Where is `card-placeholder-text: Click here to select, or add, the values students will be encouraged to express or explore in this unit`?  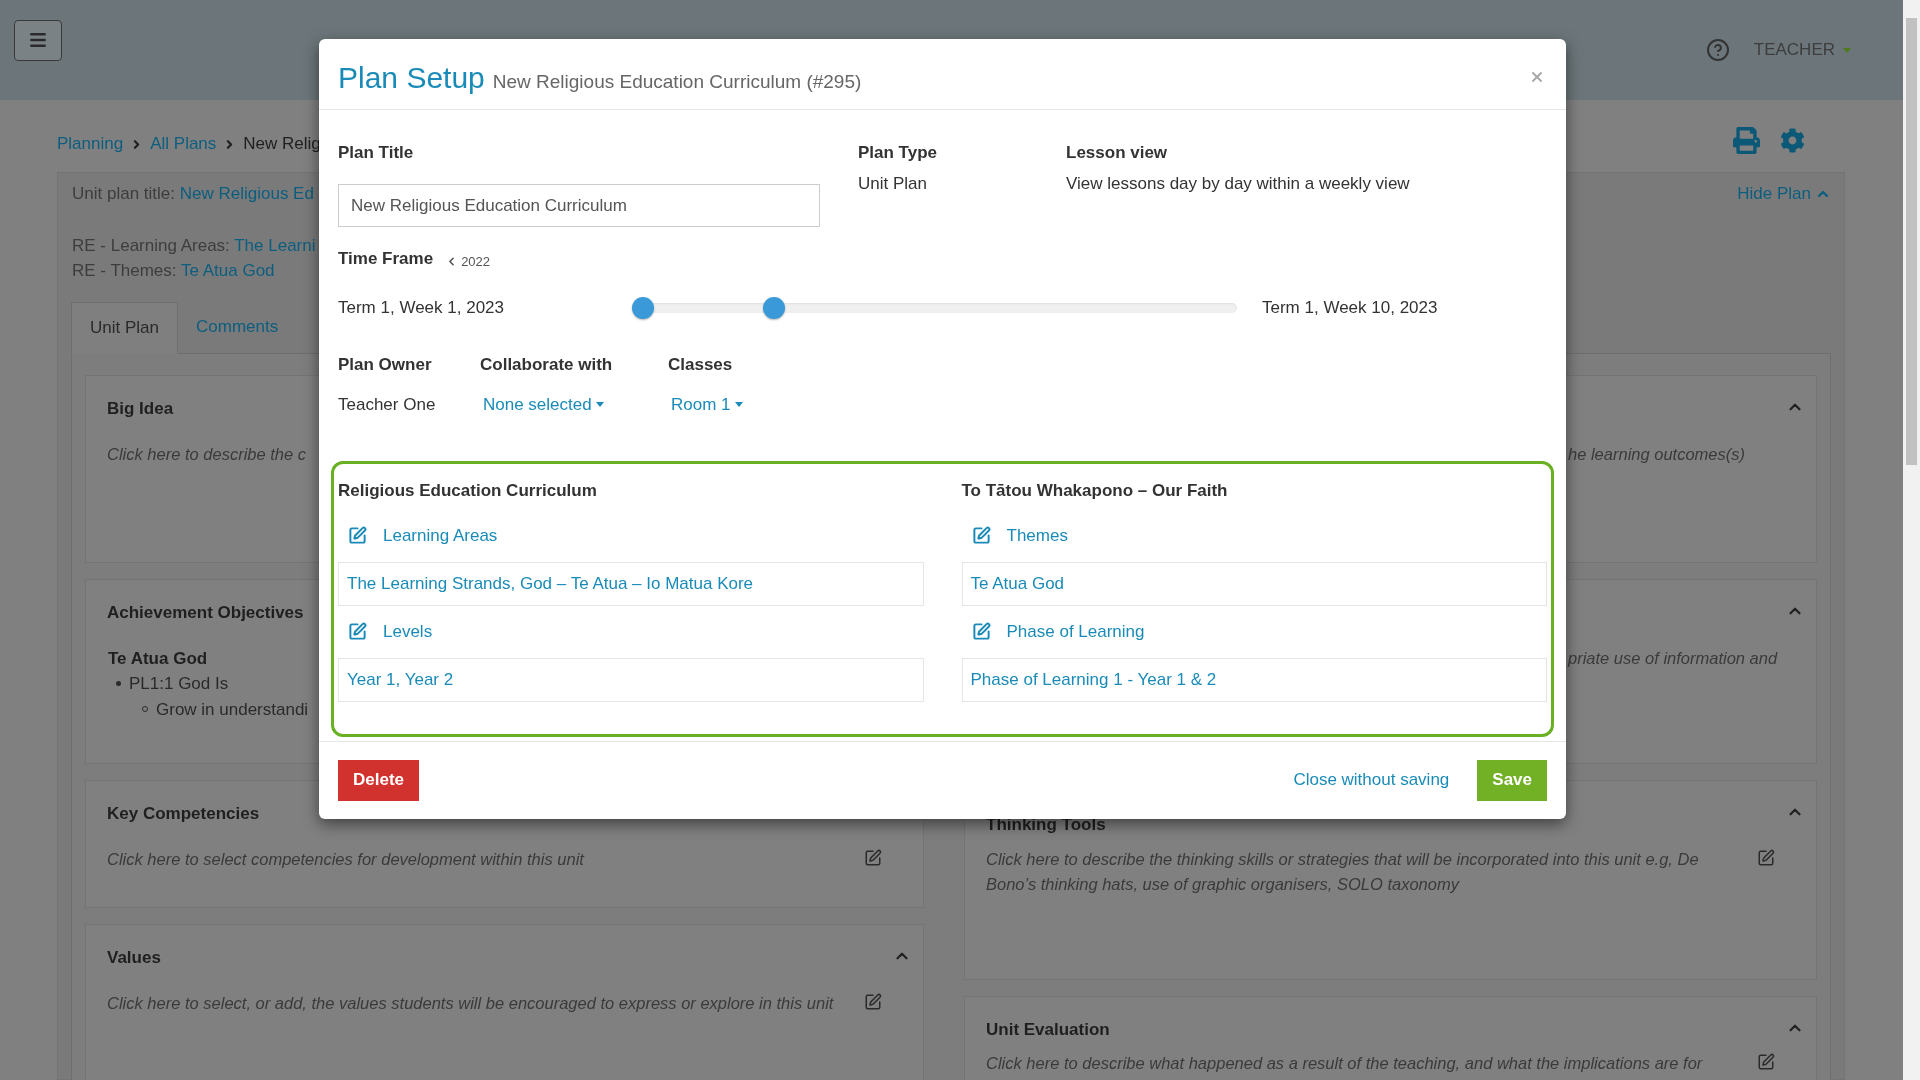
card-placeholder-text: Click here to select, or add, the values students will be encouraged to express or explore in this unit is located at coordinates (477, 1003).